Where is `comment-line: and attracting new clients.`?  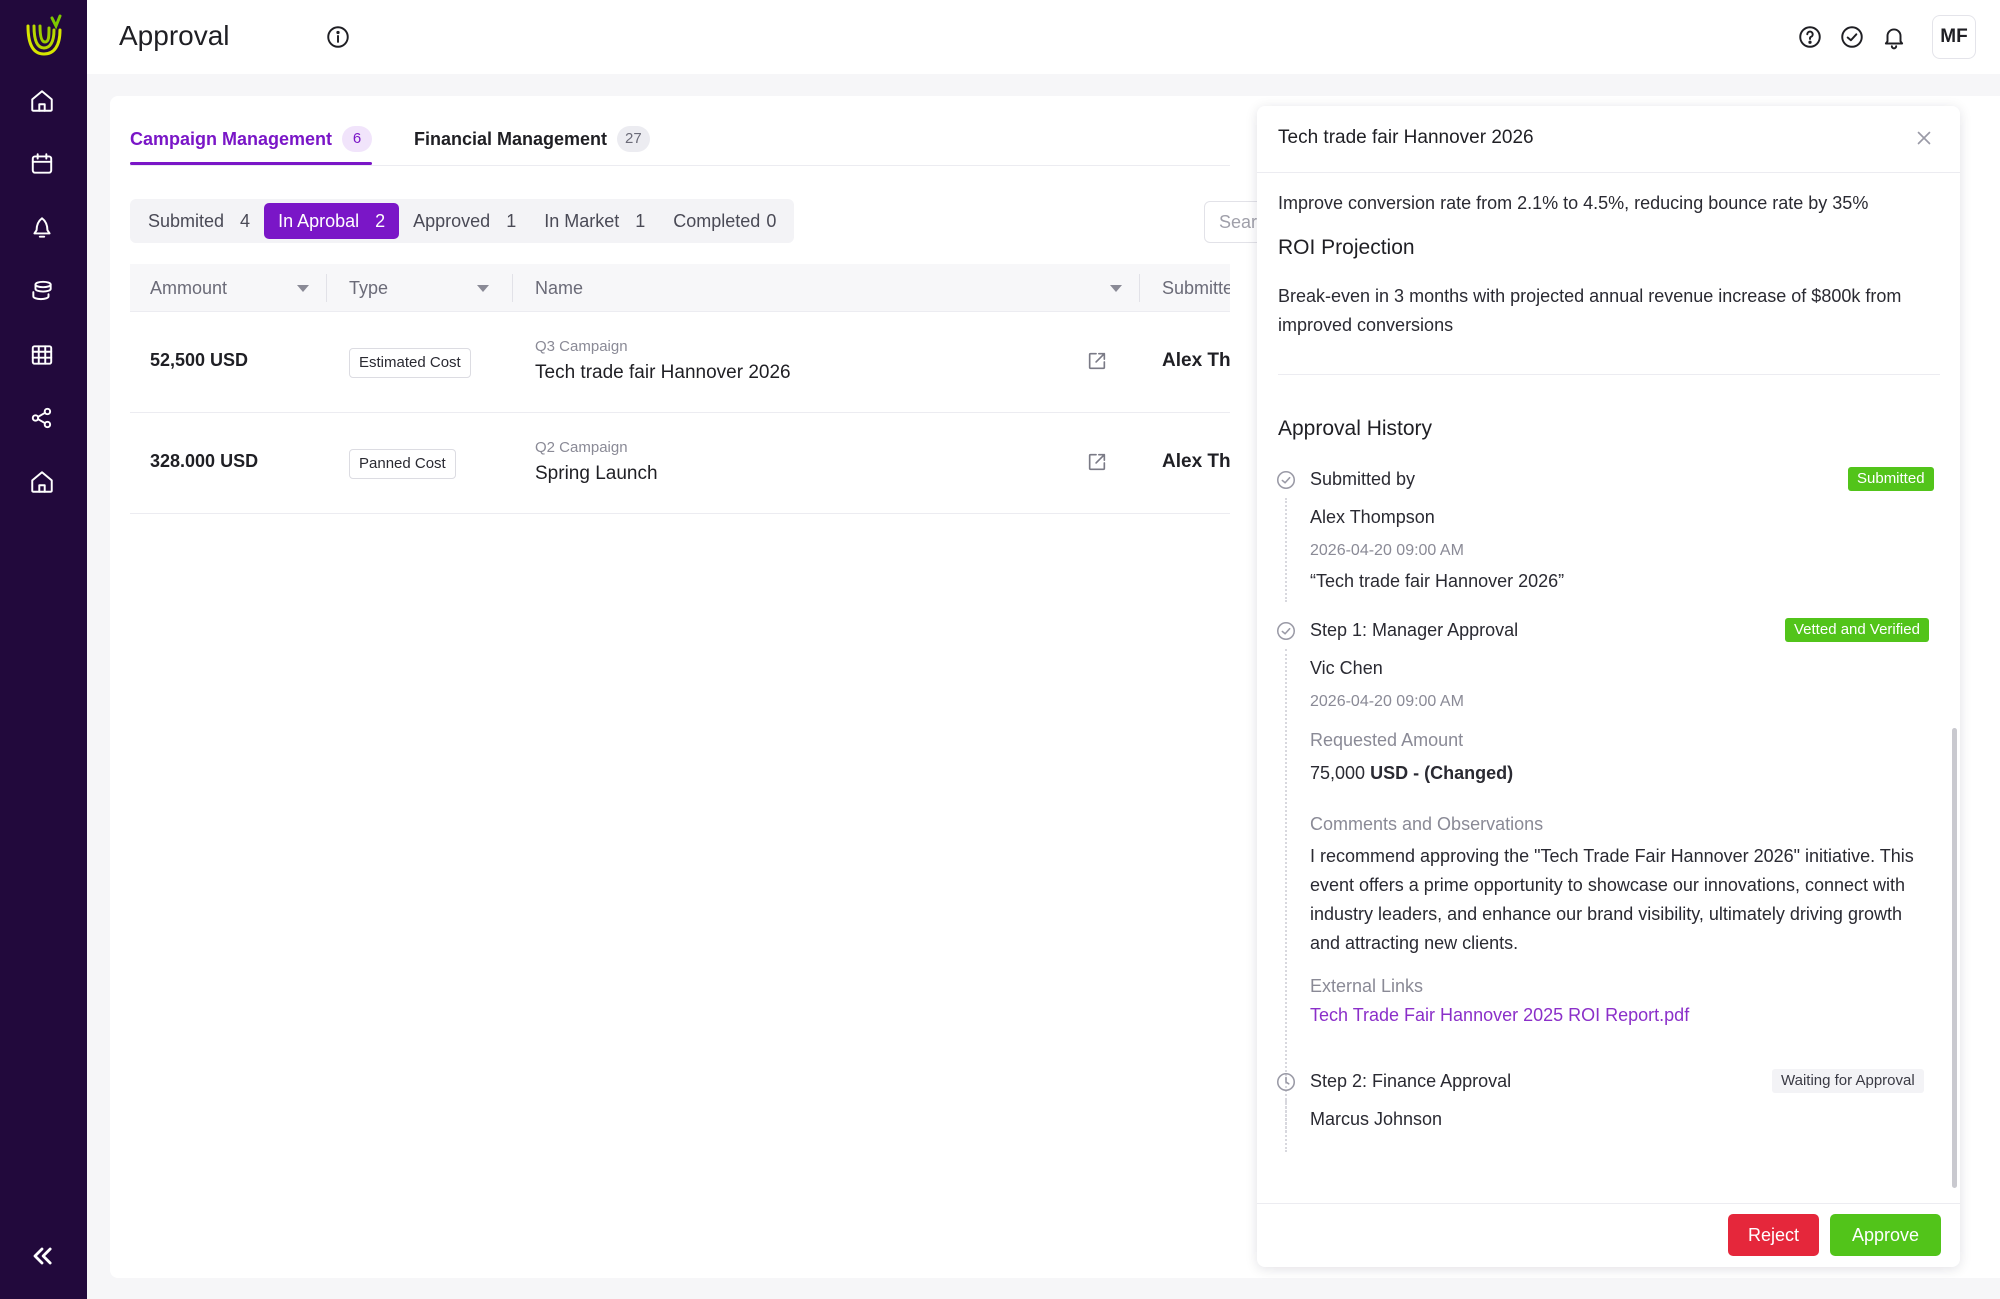 comment-line: and attracting new clients. is located at coordinates (1414, 943).